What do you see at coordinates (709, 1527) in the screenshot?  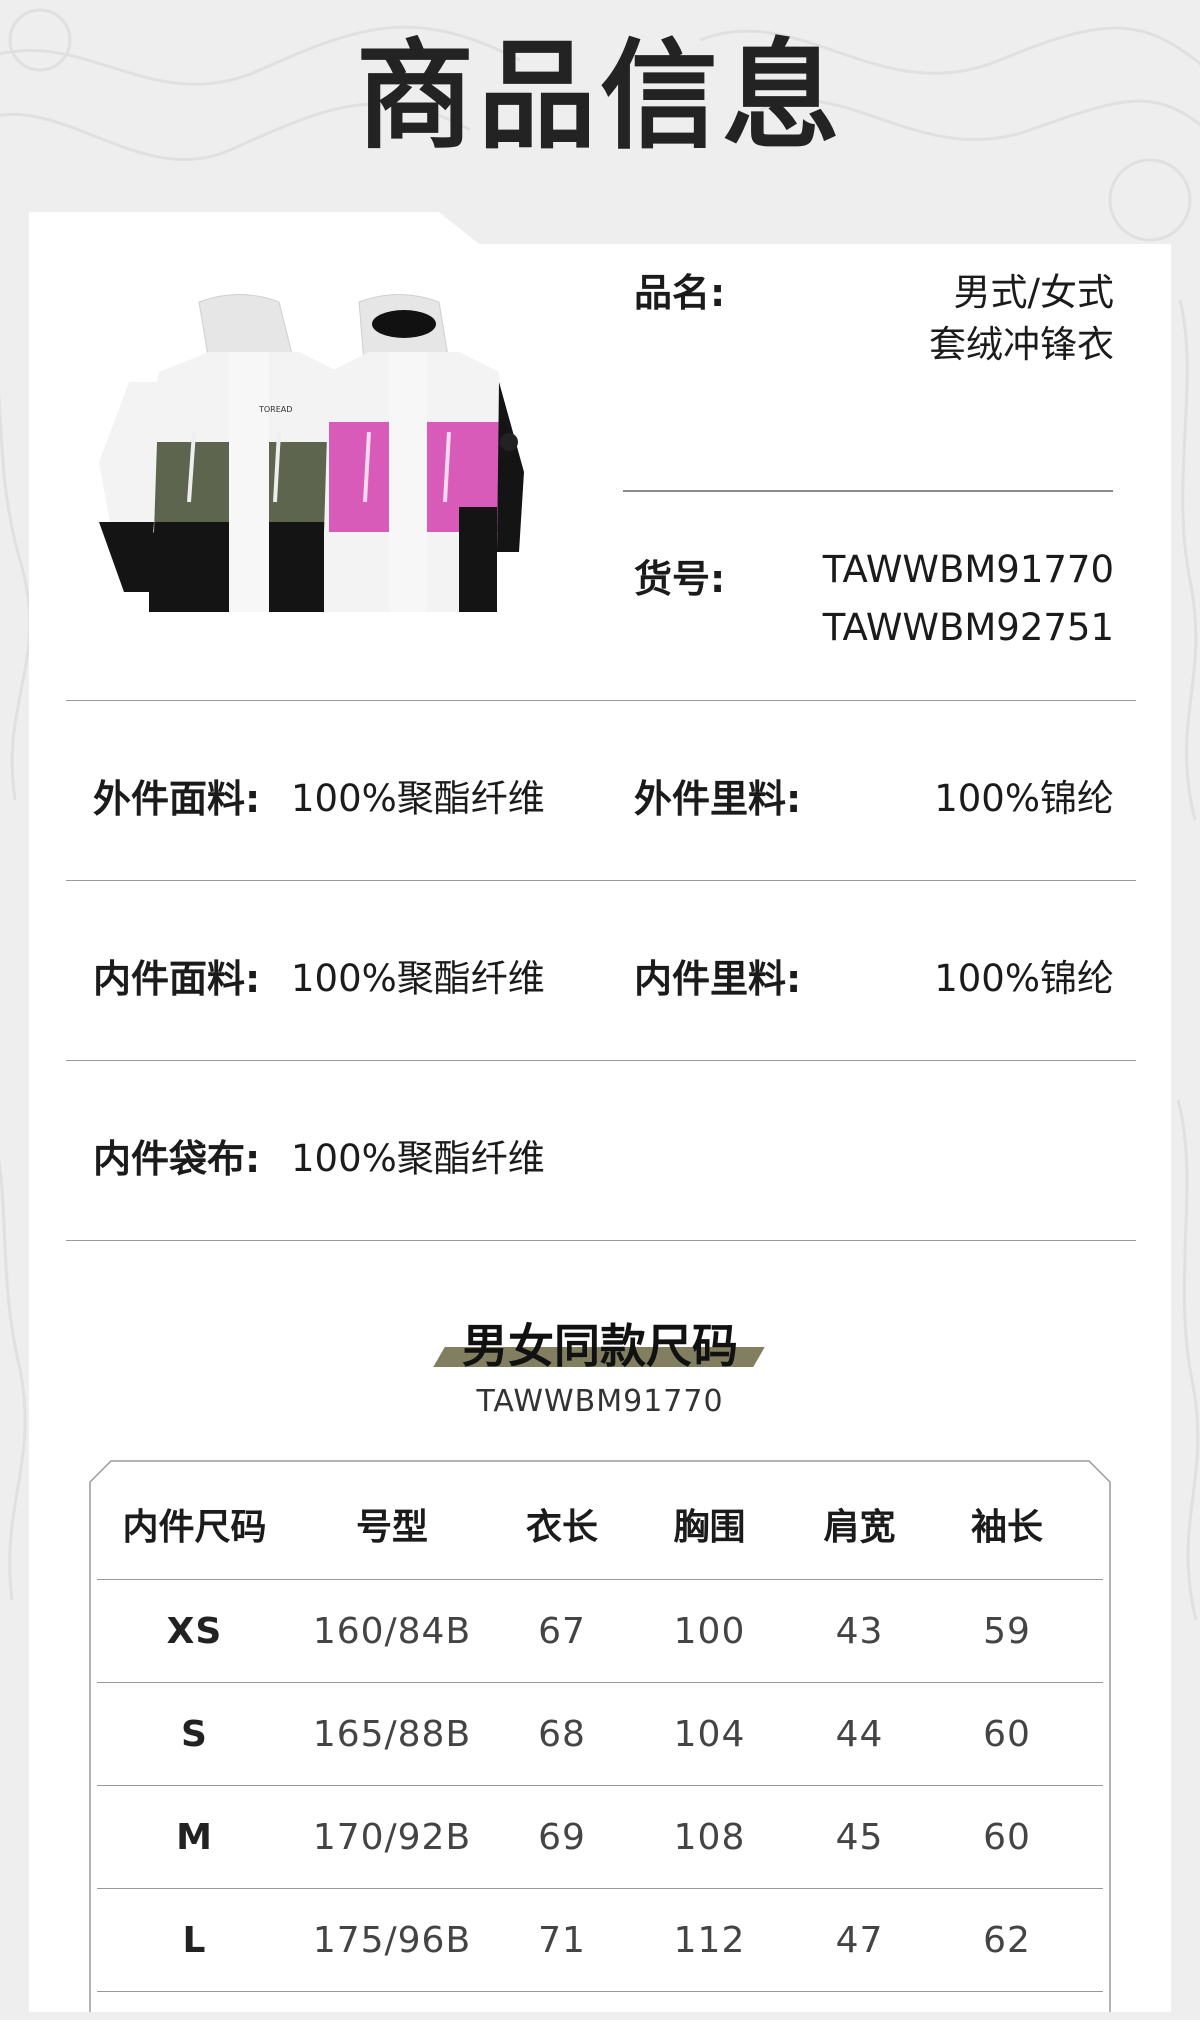 I see `column-header: 胸围` at bounding box center [709, 1527].